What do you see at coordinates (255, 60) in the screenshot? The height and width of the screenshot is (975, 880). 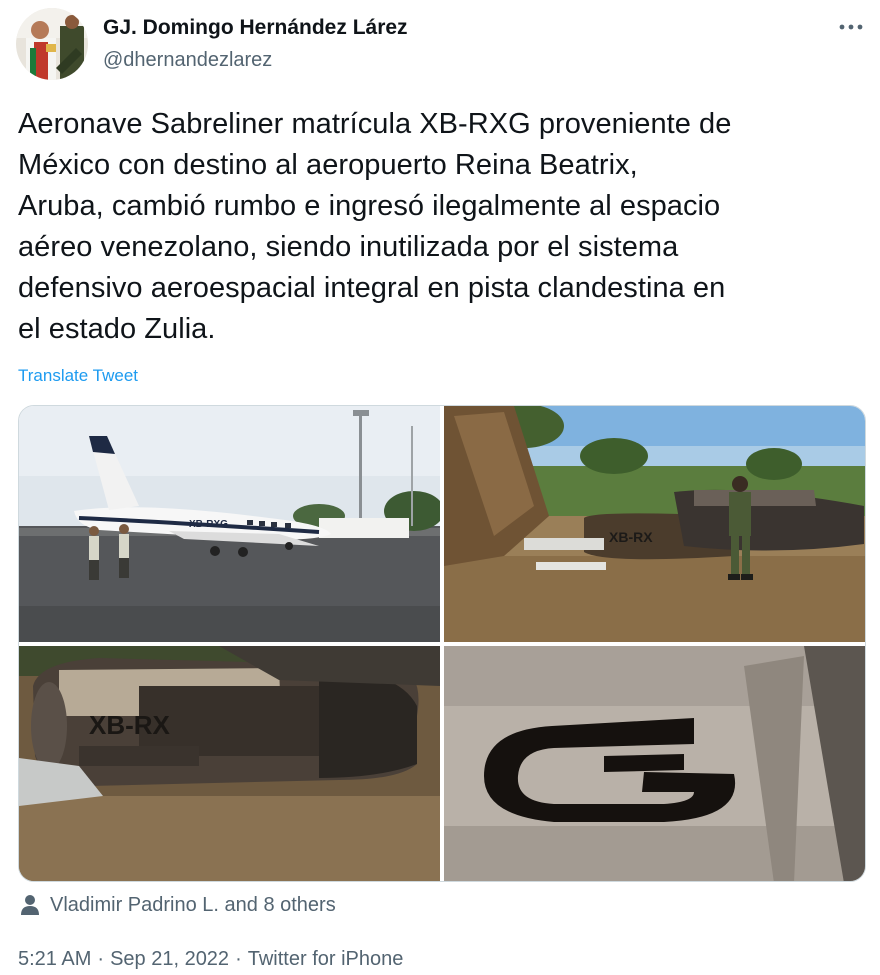 I see `author-handle: @dhernandezlarez` at bounding box center [255, 60].